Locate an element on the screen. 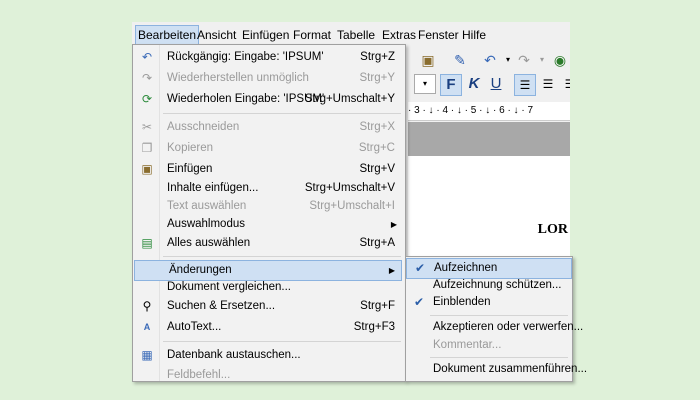 The width and height of the screenshot is (700, 400). redo-dropdown-icon: ▾ is located at coordinates (542, 60).